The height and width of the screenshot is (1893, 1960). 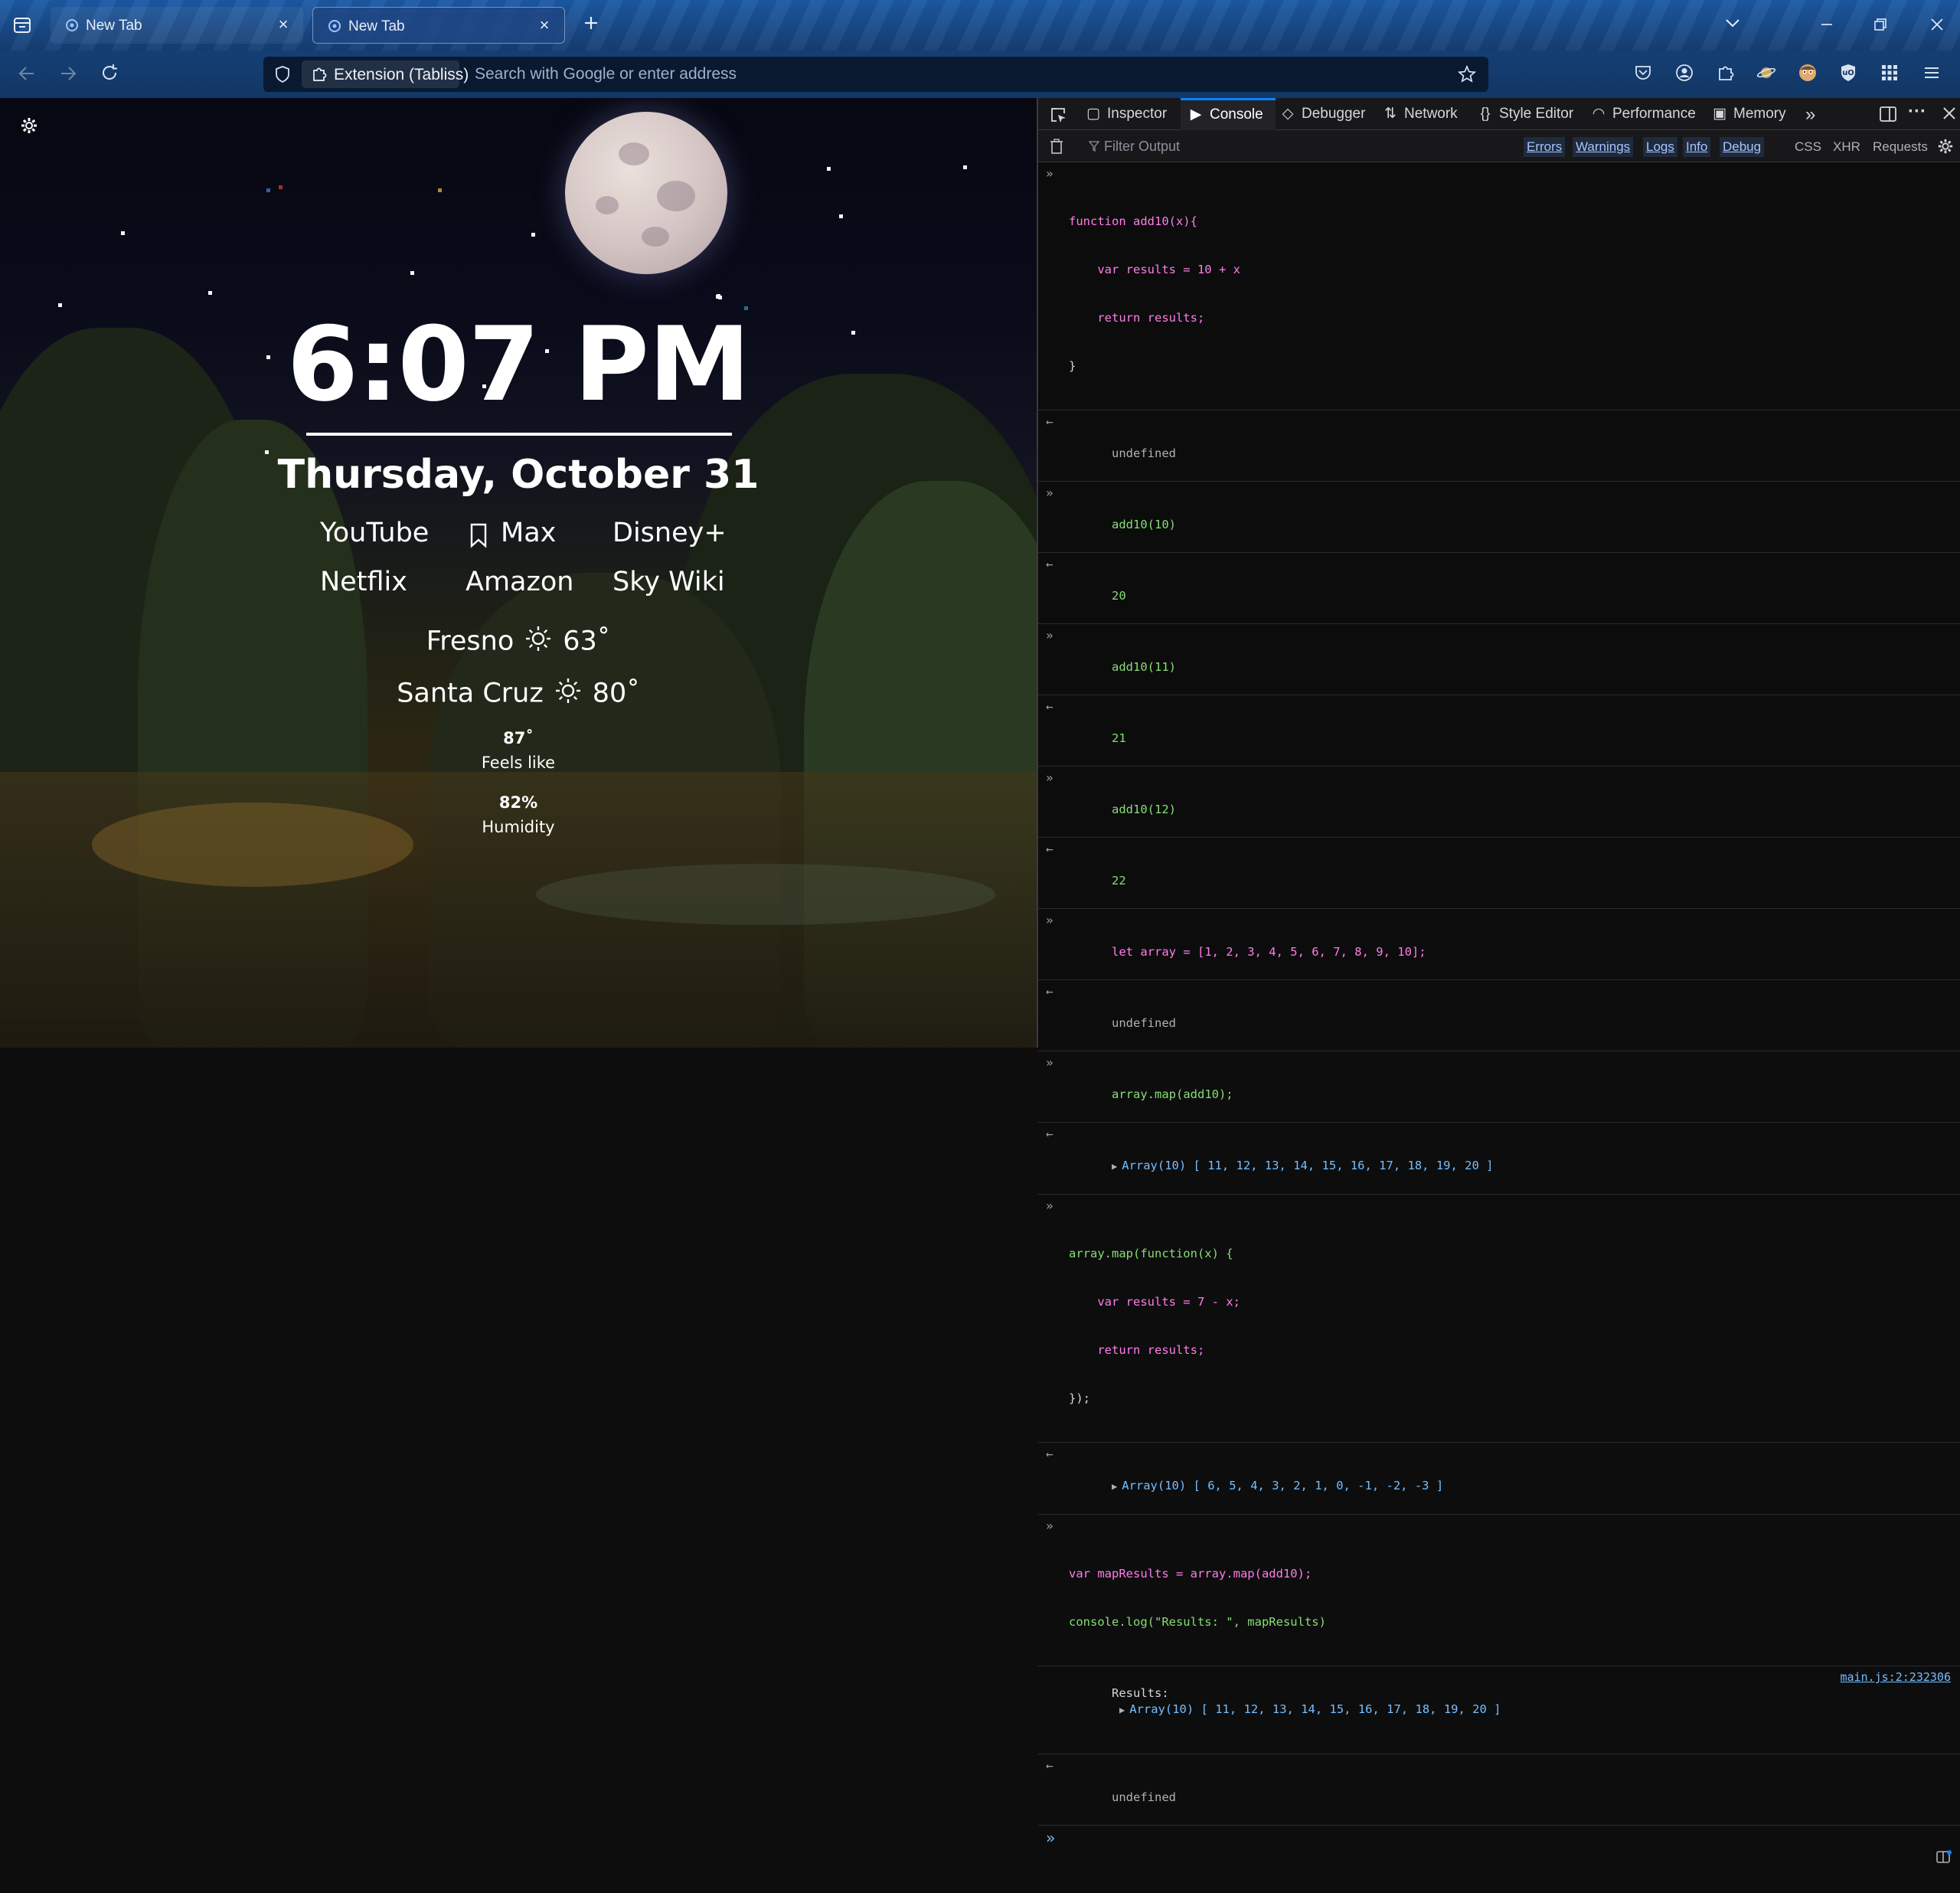 What do you see at coordinates (1889, 75) in the screenshot?
I see `apps-grid-icon` at bounding box center [1889, 75].